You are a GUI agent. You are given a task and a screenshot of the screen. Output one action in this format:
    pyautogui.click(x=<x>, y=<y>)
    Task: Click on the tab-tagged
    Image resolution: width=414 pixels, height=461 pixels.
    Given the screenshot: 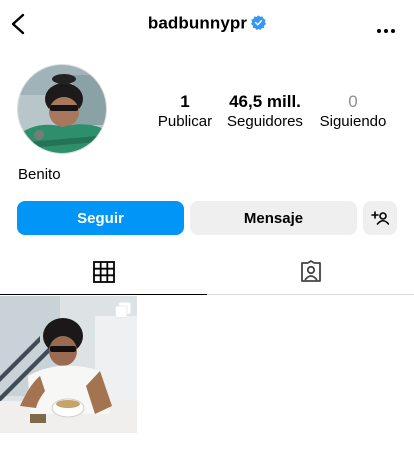 What is the action you would take?
    pyautogui.click(x=310, y=272)
    